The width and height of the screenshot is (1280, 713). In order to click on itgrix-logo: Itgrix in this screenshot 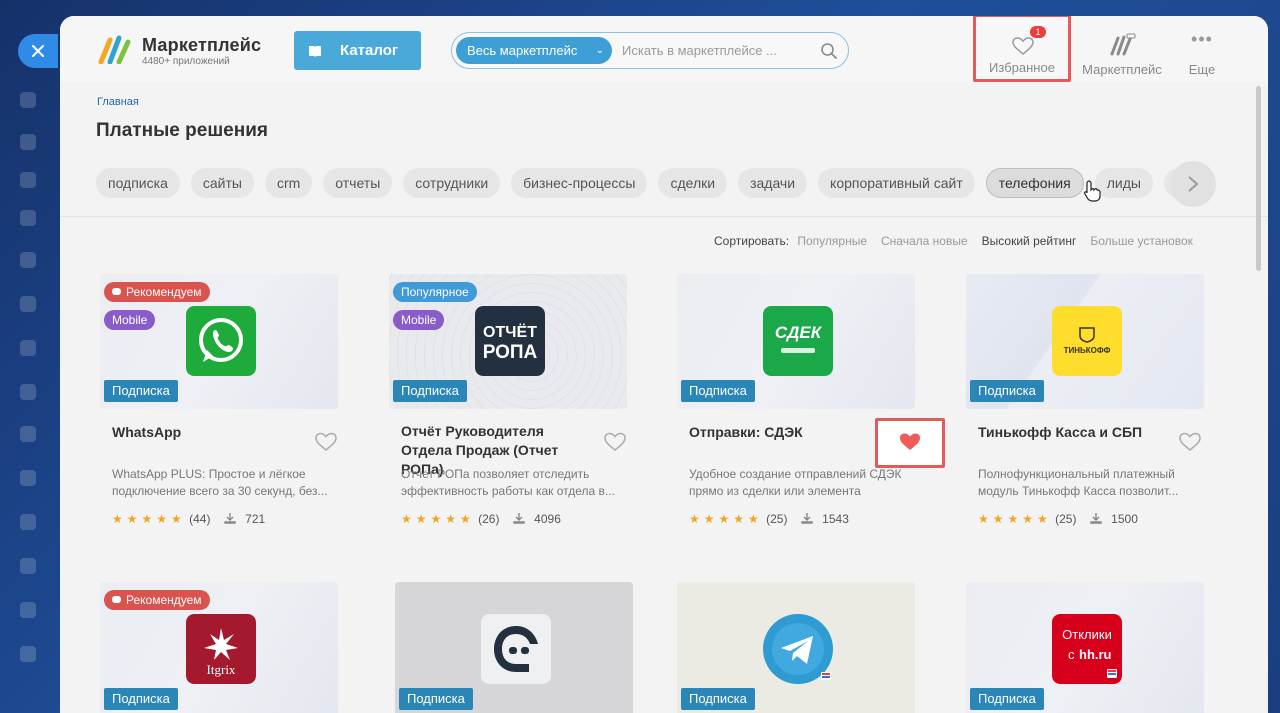, I will do `click(221, 649)`.